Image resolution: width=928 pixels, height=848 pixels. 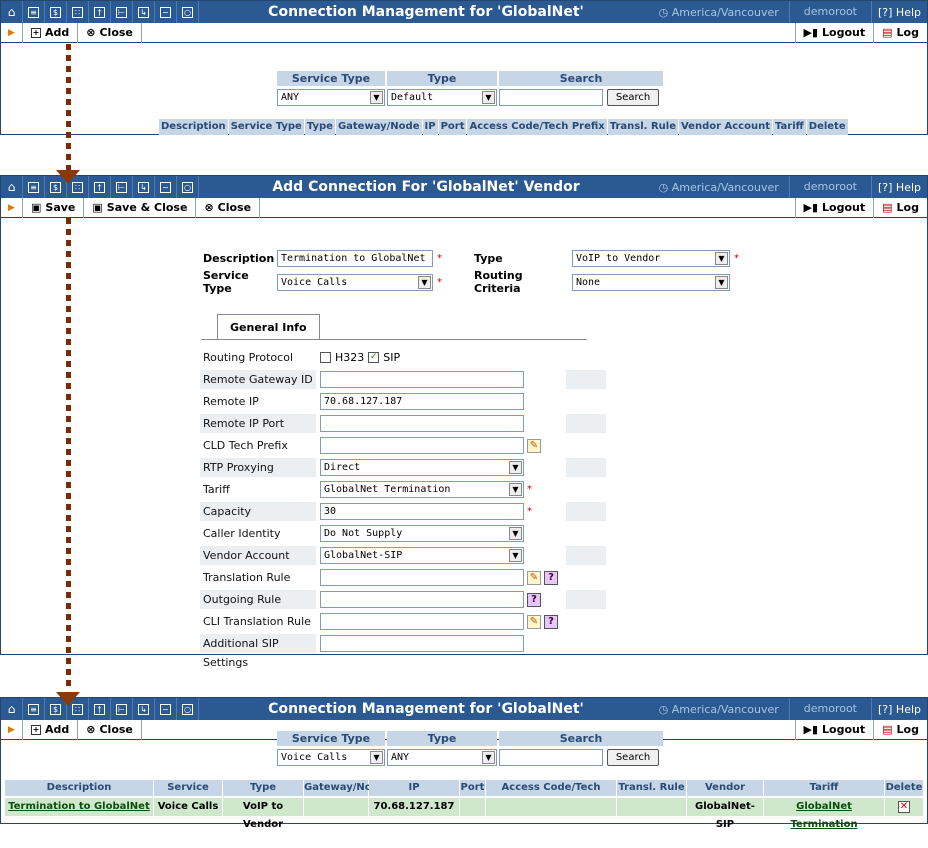 I want to click on rtp-proxying-select: Direct ▼, so click(x=422, y=467).